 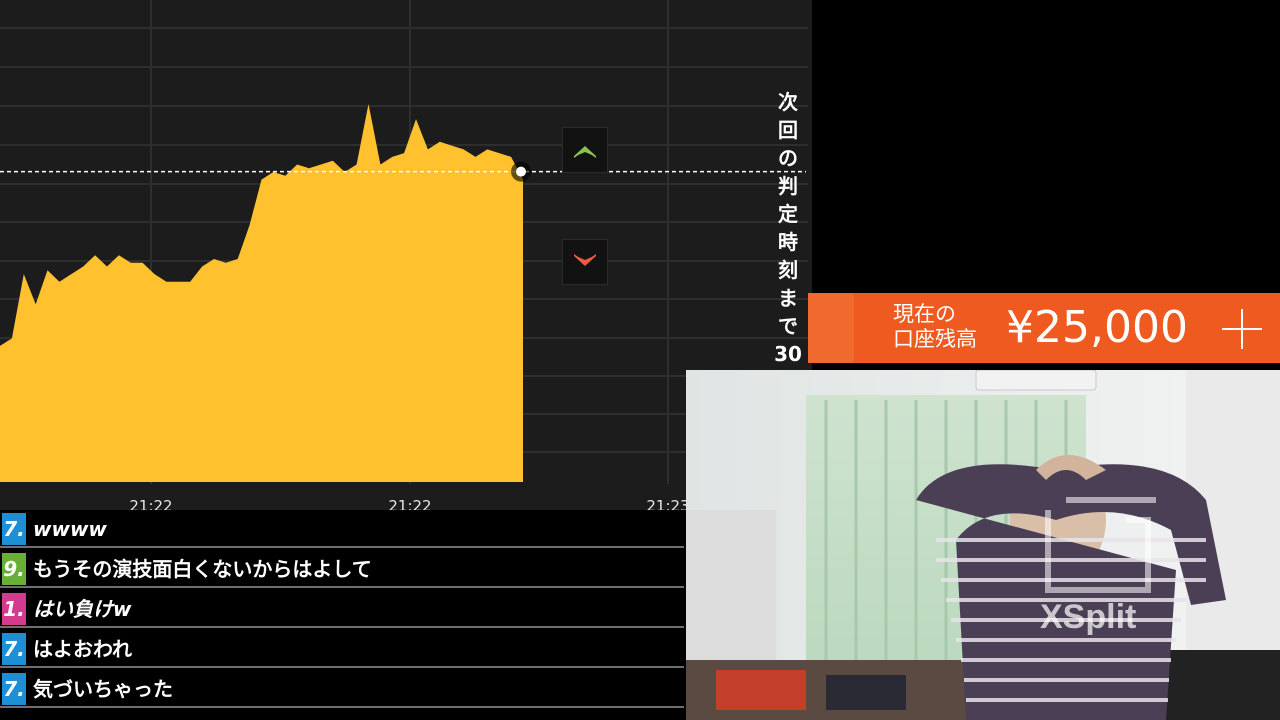 What do you see at coordinates (342, 649) in the screenshot?
I see `comment-row: 7. はよおわれ` at bounding box center [342, 649].